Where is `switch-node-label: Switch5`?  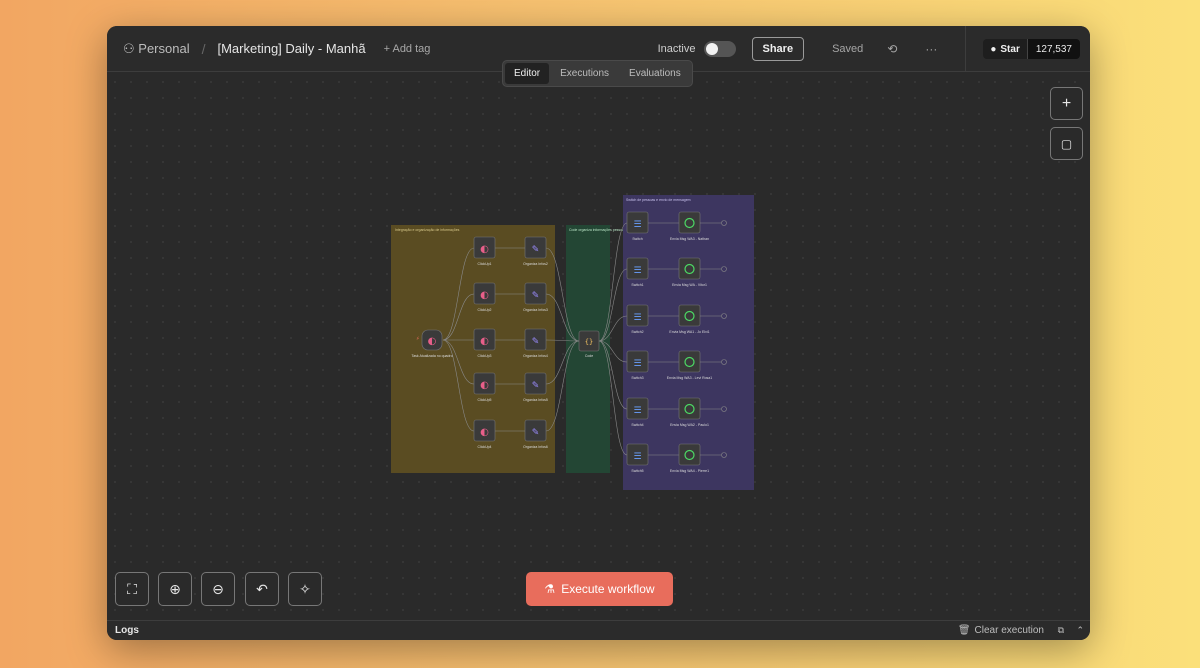 switch-node-label: Switch5 is located at coordinates (637, 471).